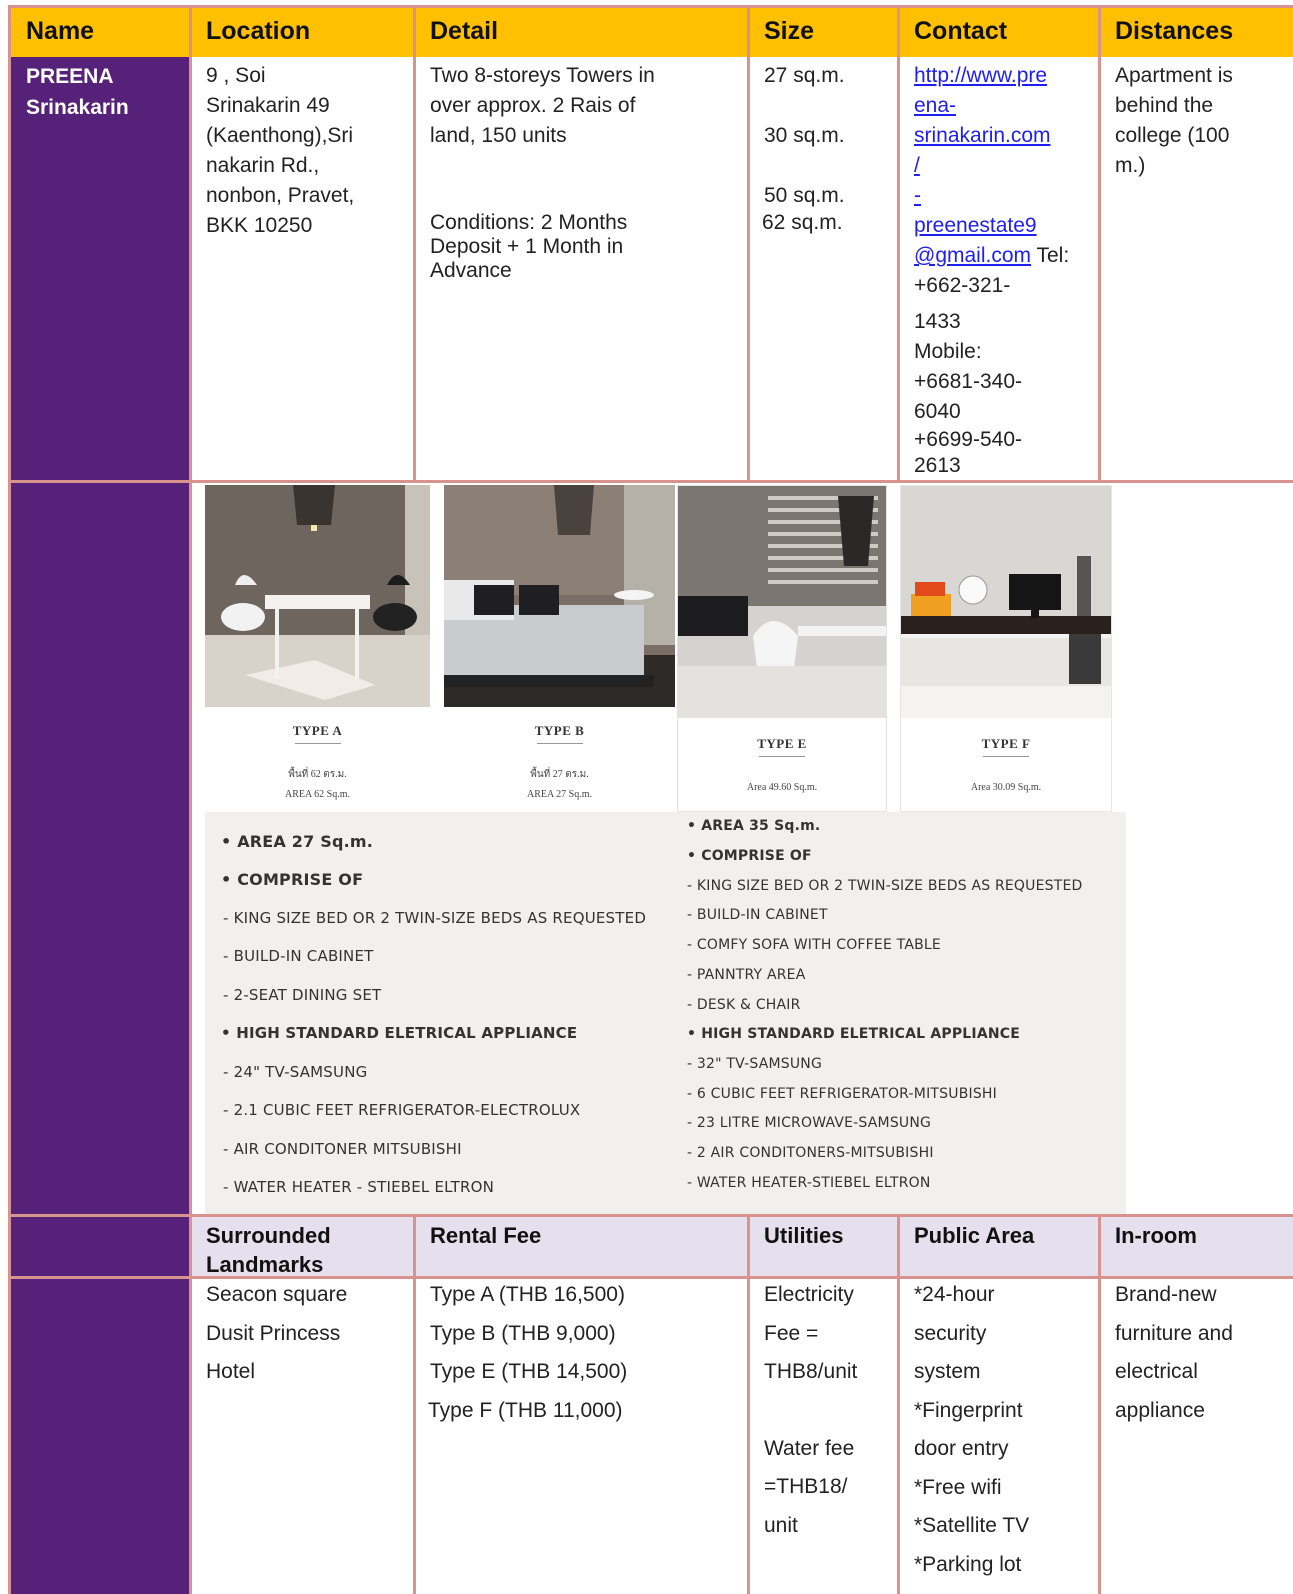 The height and width of the screenshot is (1594, 1293). I want to click on public-area-item: system, so click(947, 1371).